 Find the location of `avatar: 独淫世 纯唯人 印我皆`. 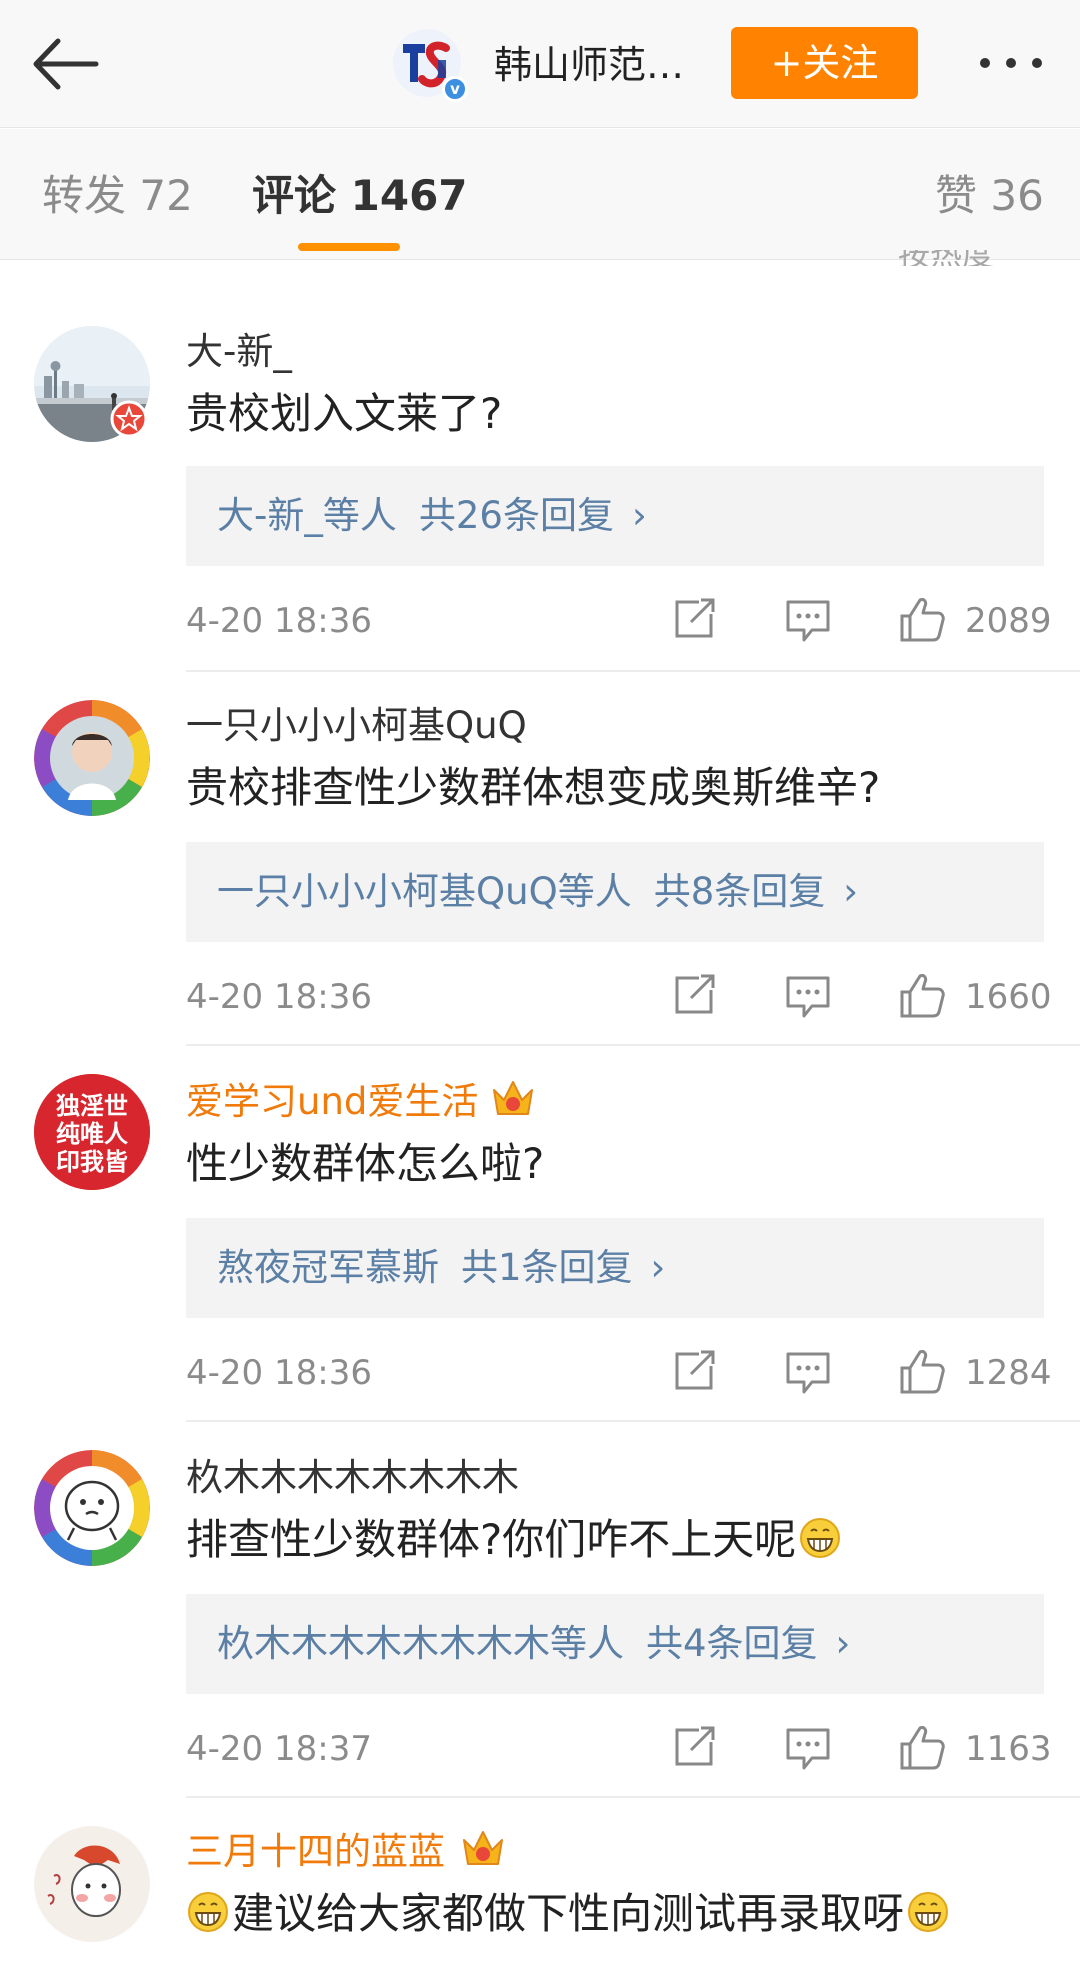

avatar: 独淫世 纯唯人 印我皆 is located at coordinates (92, 1132).